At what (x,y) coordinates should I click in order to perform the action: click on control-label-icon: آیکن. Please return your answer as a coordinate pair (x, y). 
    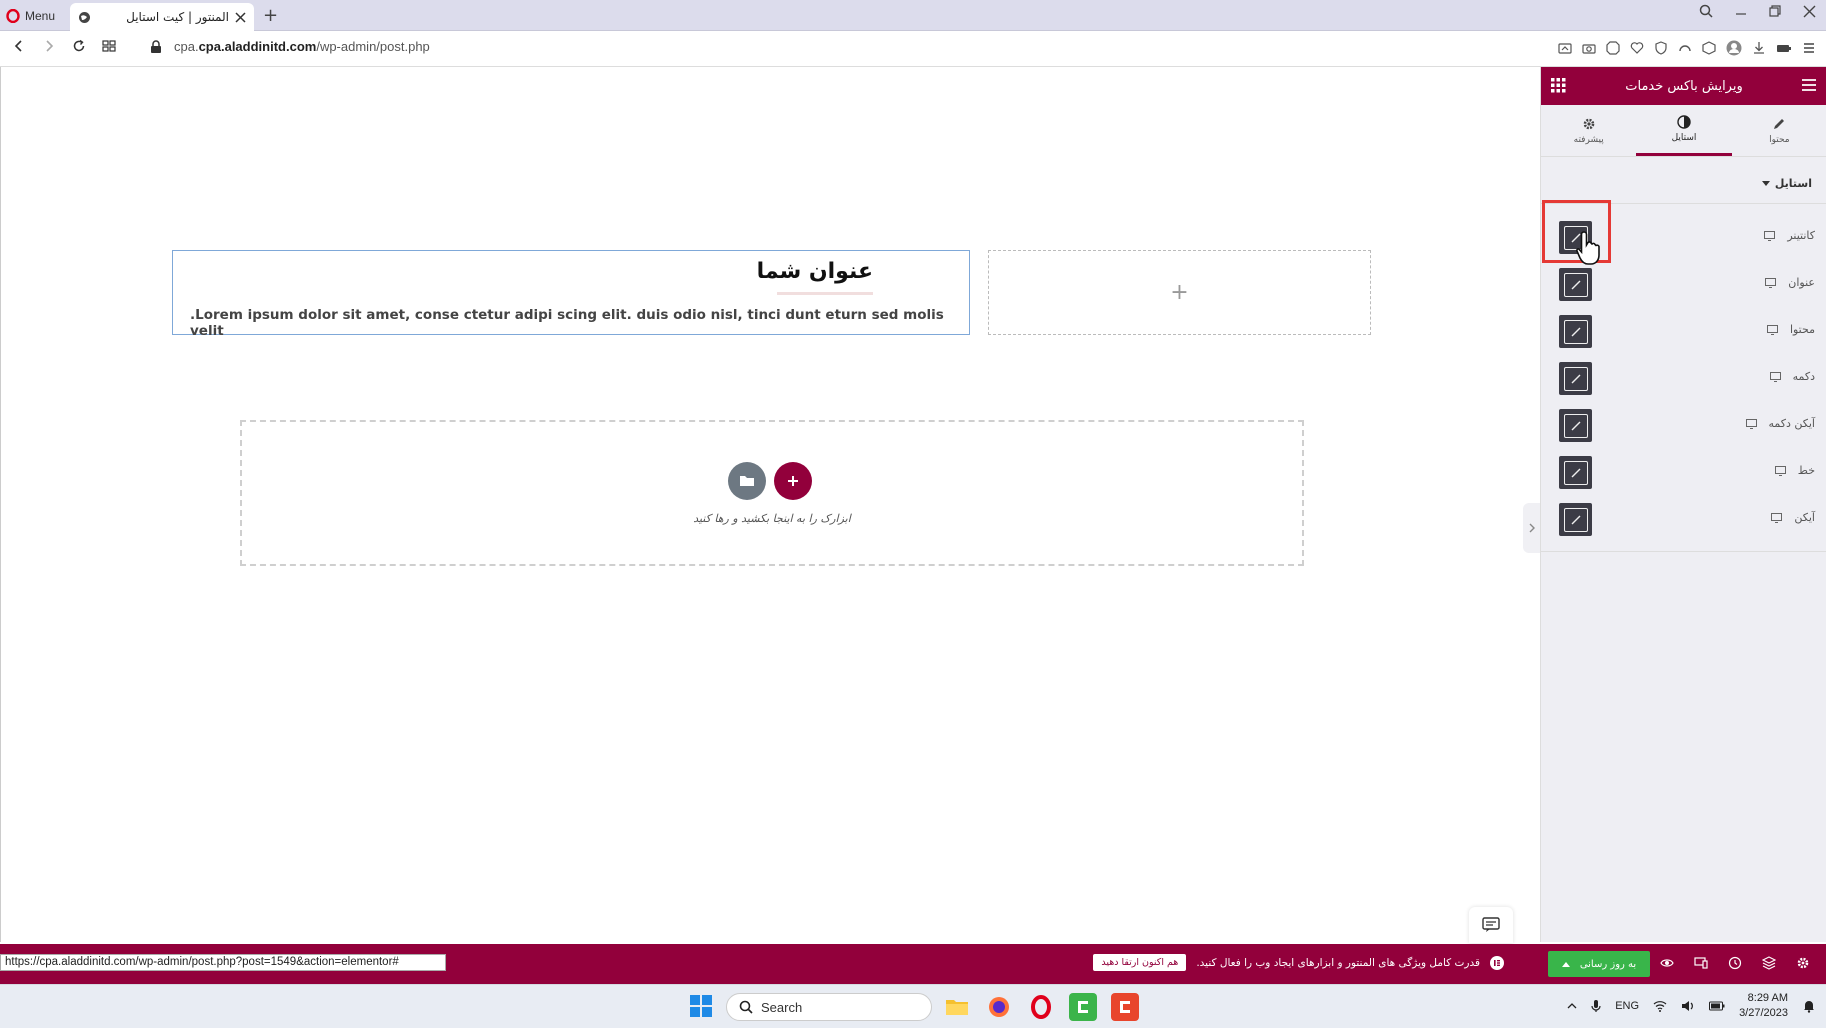
    Looking at the image, I should click on (1793, 517).